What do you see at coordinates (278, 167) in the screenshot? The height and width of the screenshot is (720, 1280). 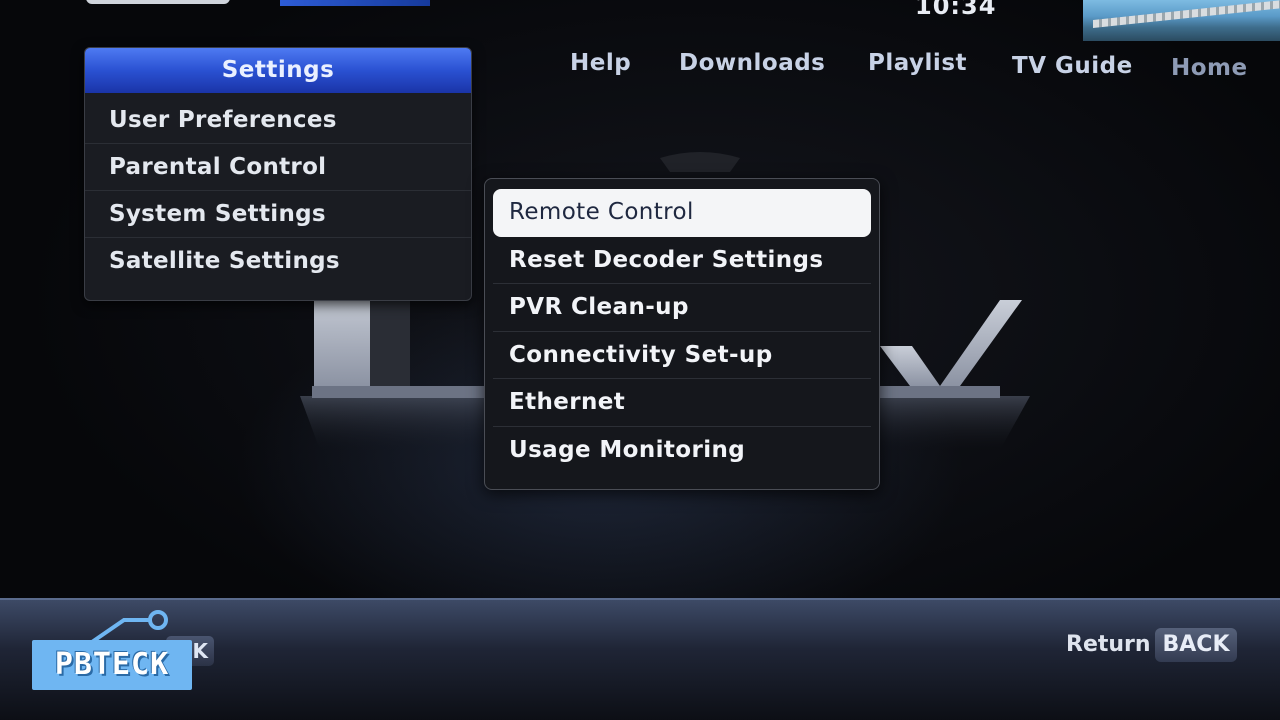 I see `settings-item-parental-control: Parental Control` at bounding box center [278, 167].